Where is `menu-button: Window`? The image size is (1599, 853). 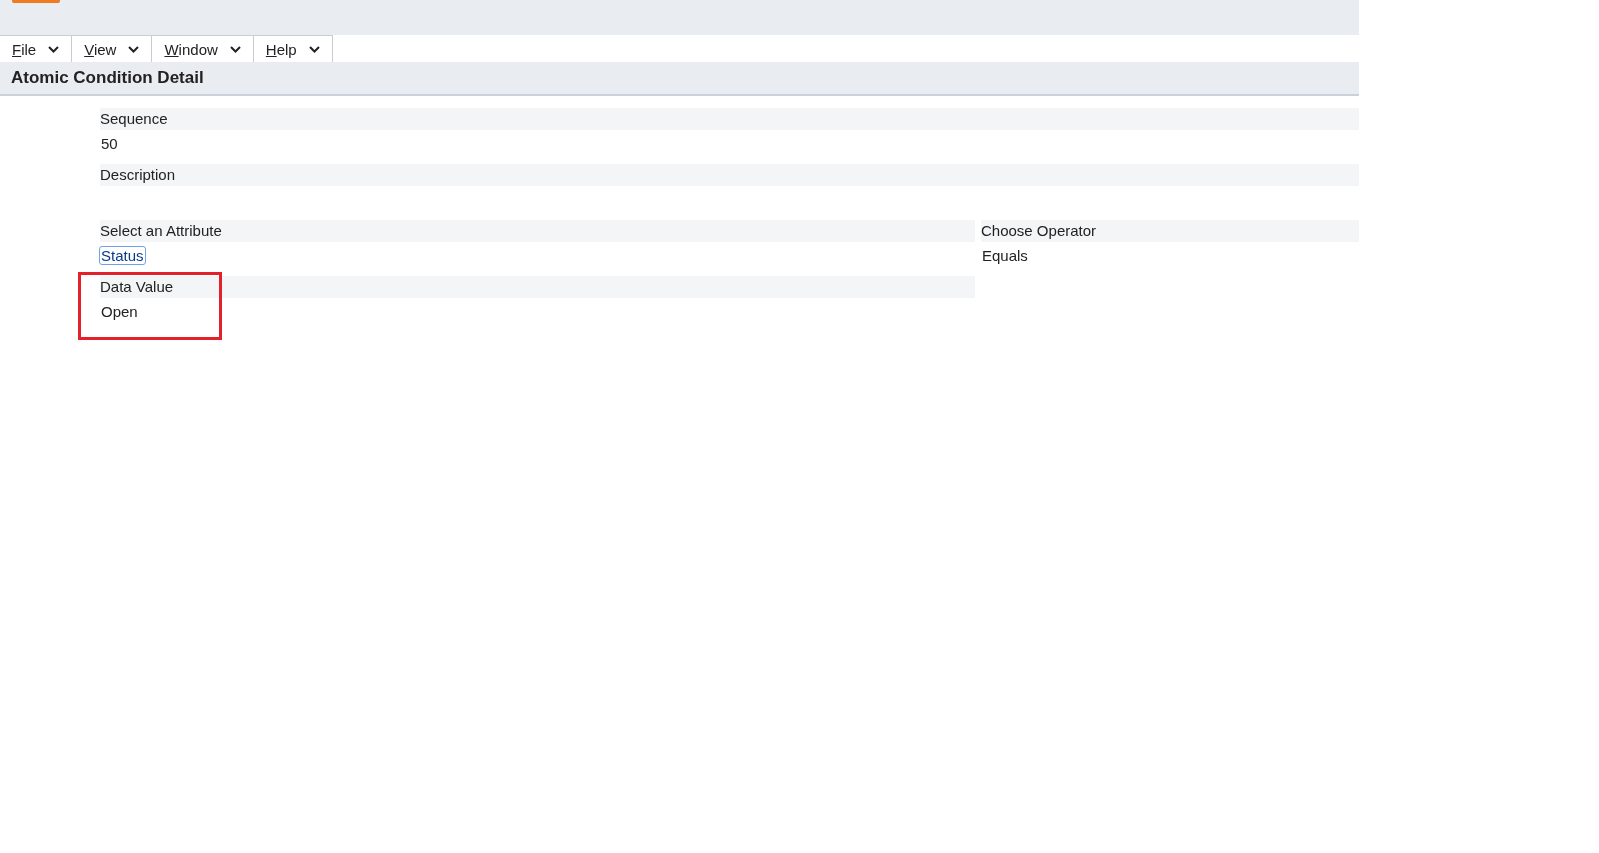 menu-button: Window is located at coordinates (203, 48).